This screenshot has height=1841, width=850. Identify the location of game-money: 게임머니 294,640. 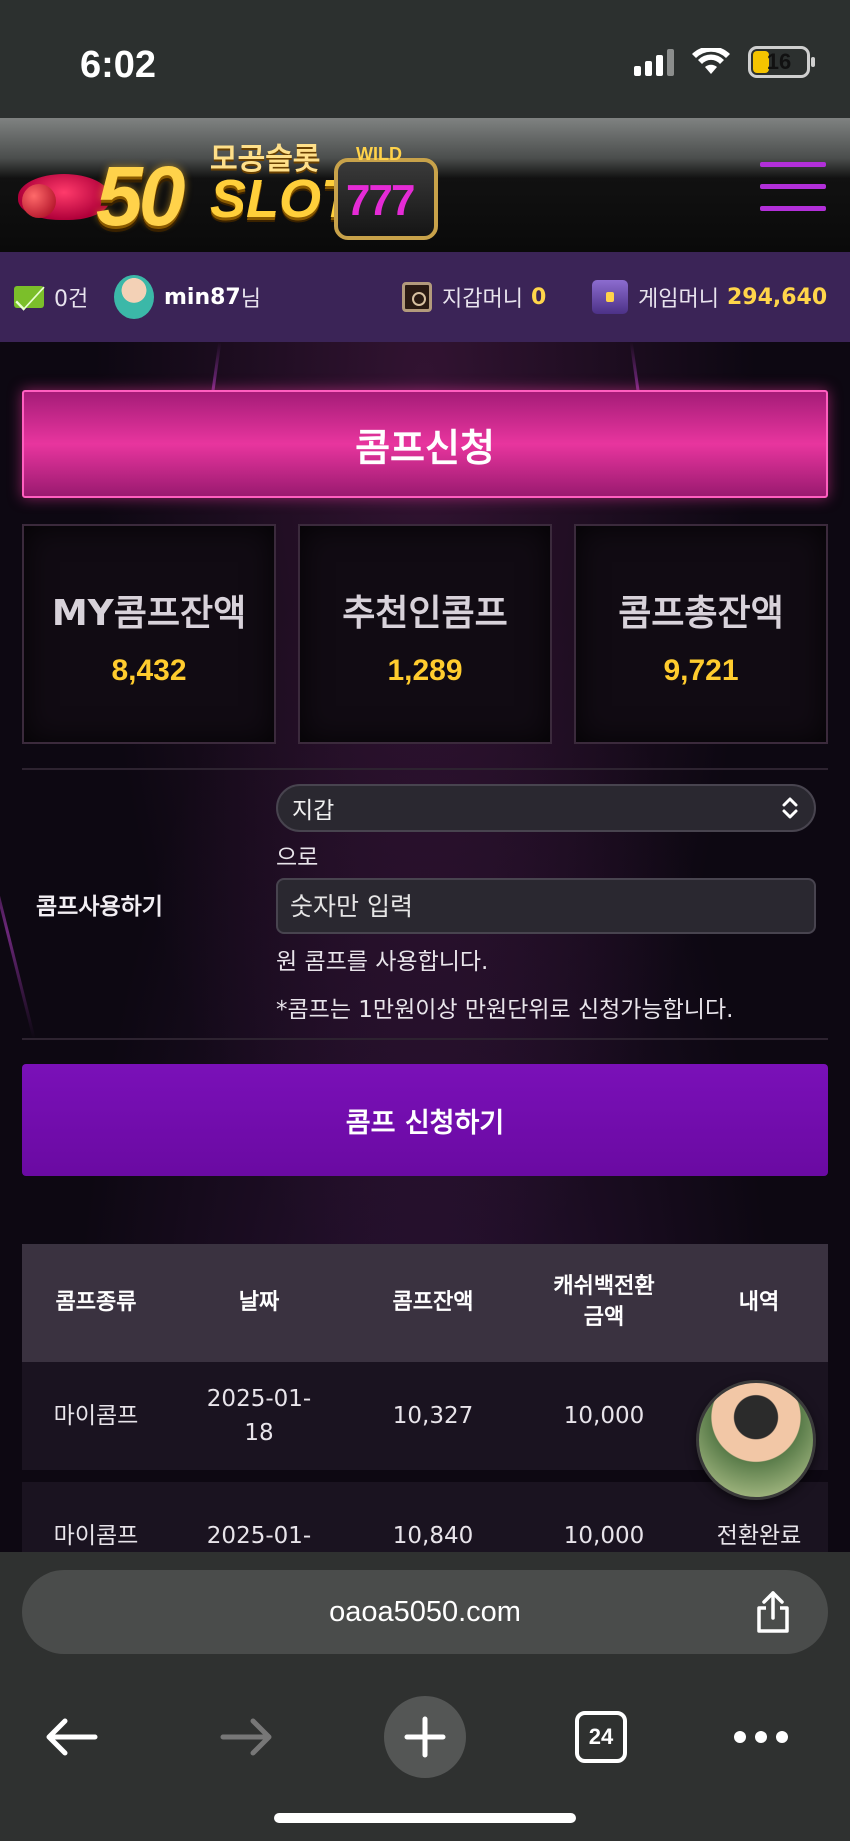
(709, 297).